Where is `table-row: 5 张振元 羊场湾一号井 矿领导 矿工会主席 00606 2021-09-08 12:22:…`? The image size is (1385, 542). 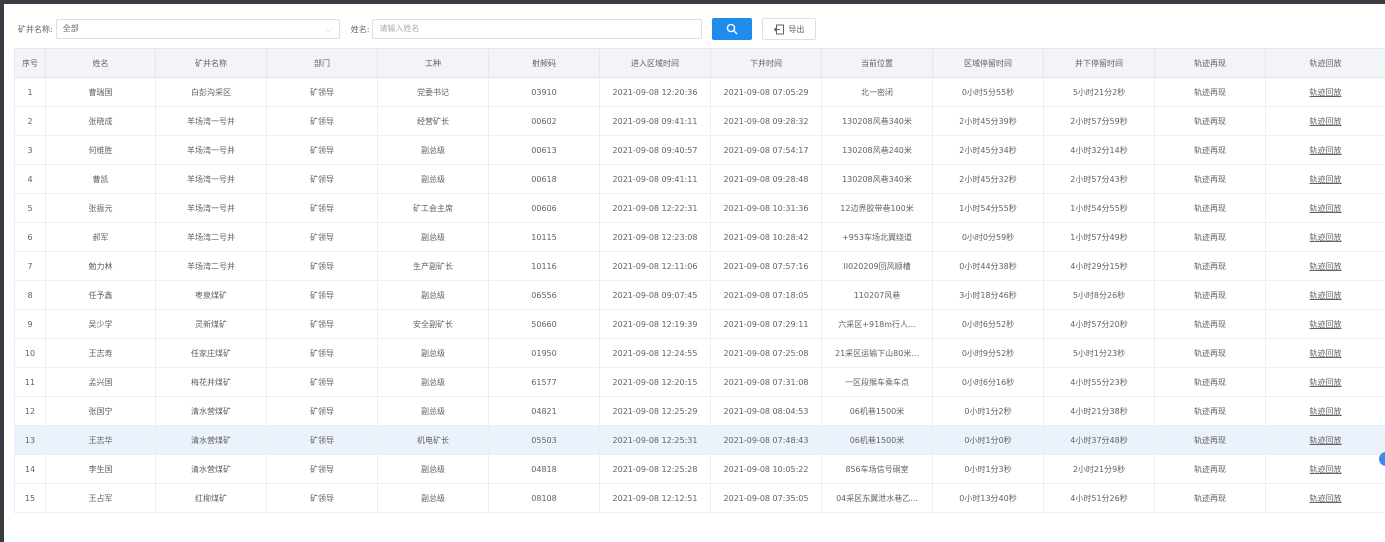
table-row: 5 张振元 羊场湾一号井 矿领导 矿工会主席 00606 2021-09-08 12:22:… is located at coordinates (699, 208).